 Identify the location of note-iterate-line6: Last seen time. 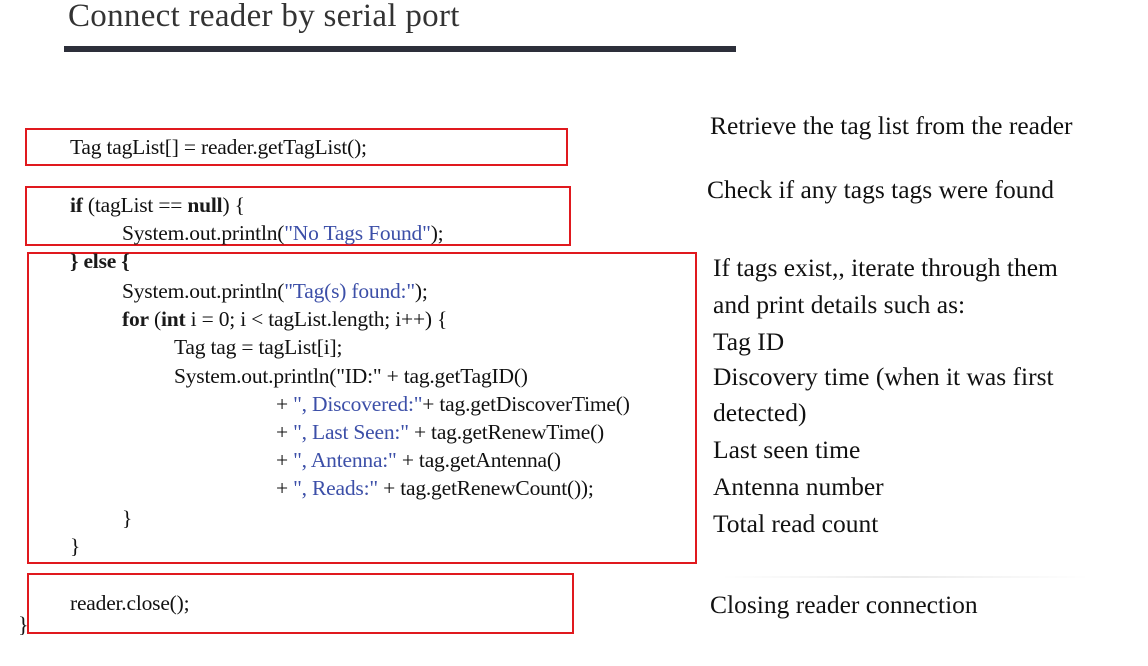
(787, 449).